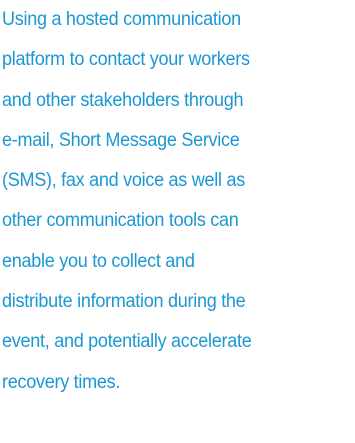  What do you see at coordinates (120, 221) in the screenshot?
I see `paragraph-line-6: other communication tools can` at bounding box center [120, 221].